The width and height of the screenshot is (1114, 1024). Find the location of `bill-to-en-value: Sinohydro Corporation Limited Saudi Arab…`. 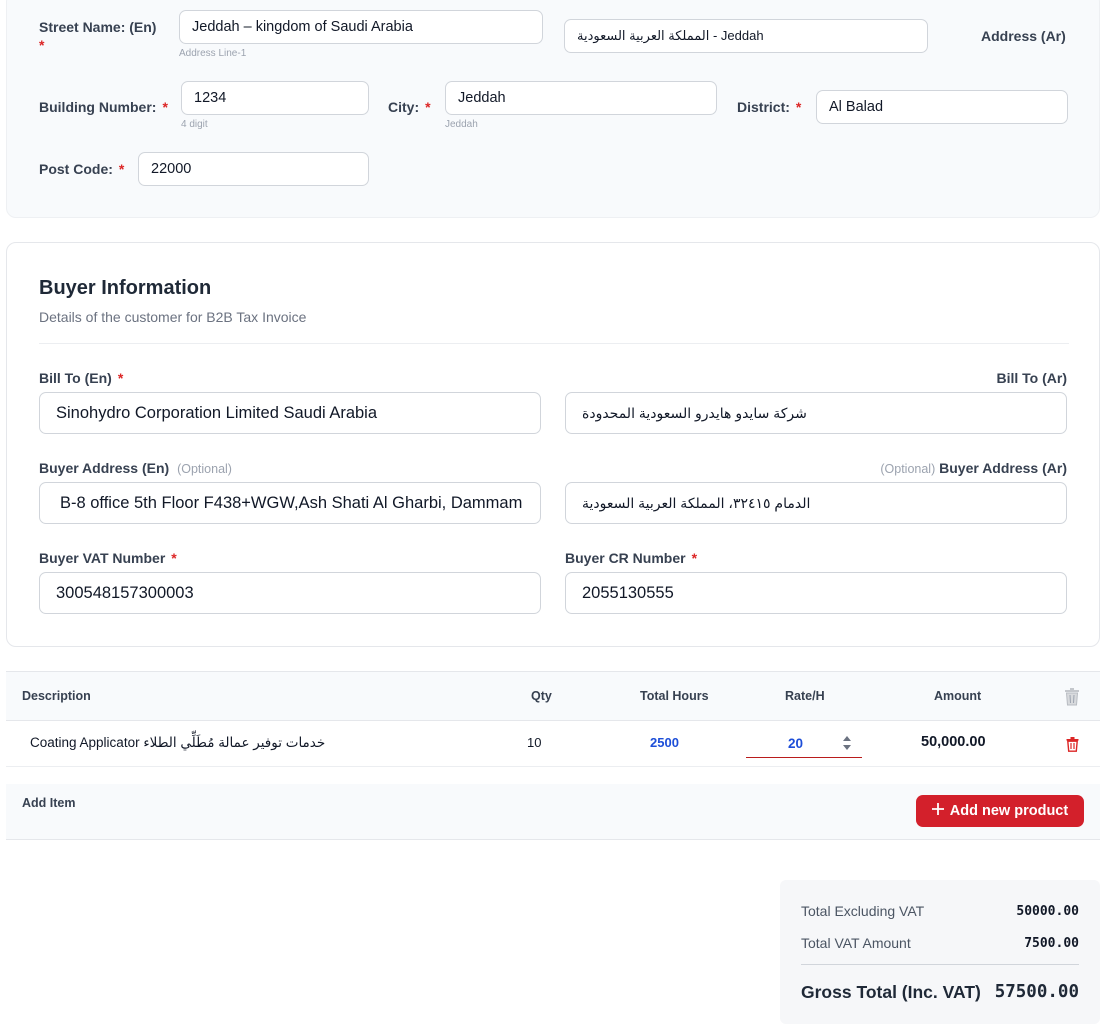

bill-to-en-value: Sinohydro Corporation Limited Saudi Arab… is located at coordinates (217, 412).